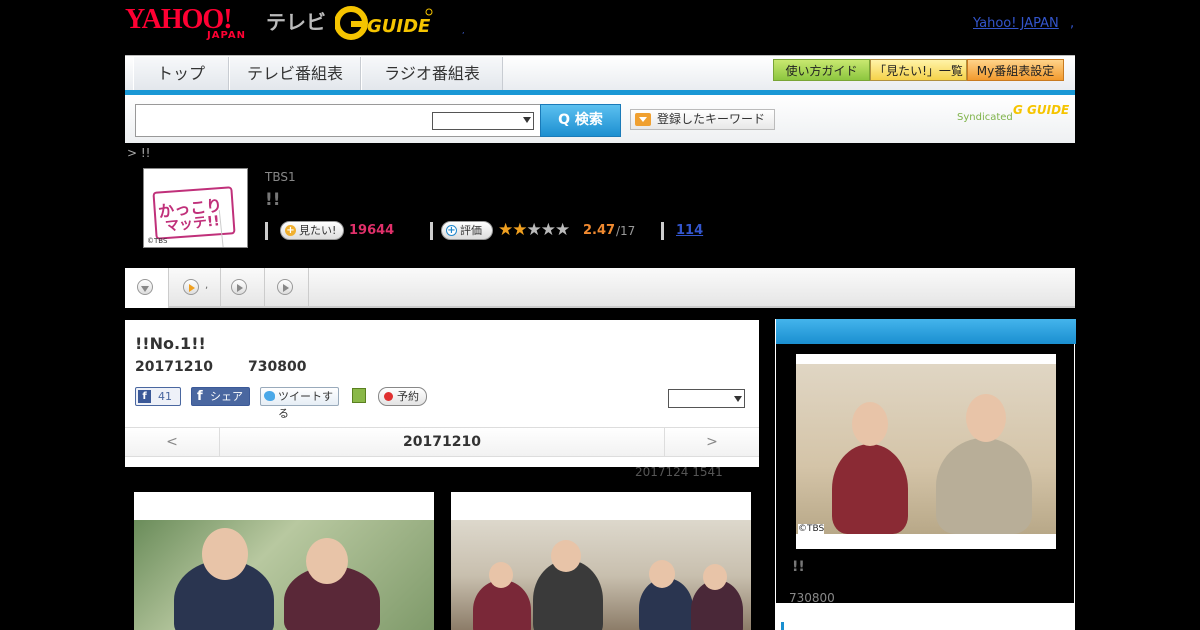 This screenshot has width=1200, height=630. I want to click on search-bar: Q 検索 登録したキーワード Syndicated G GUIDE, so click(600, 119).